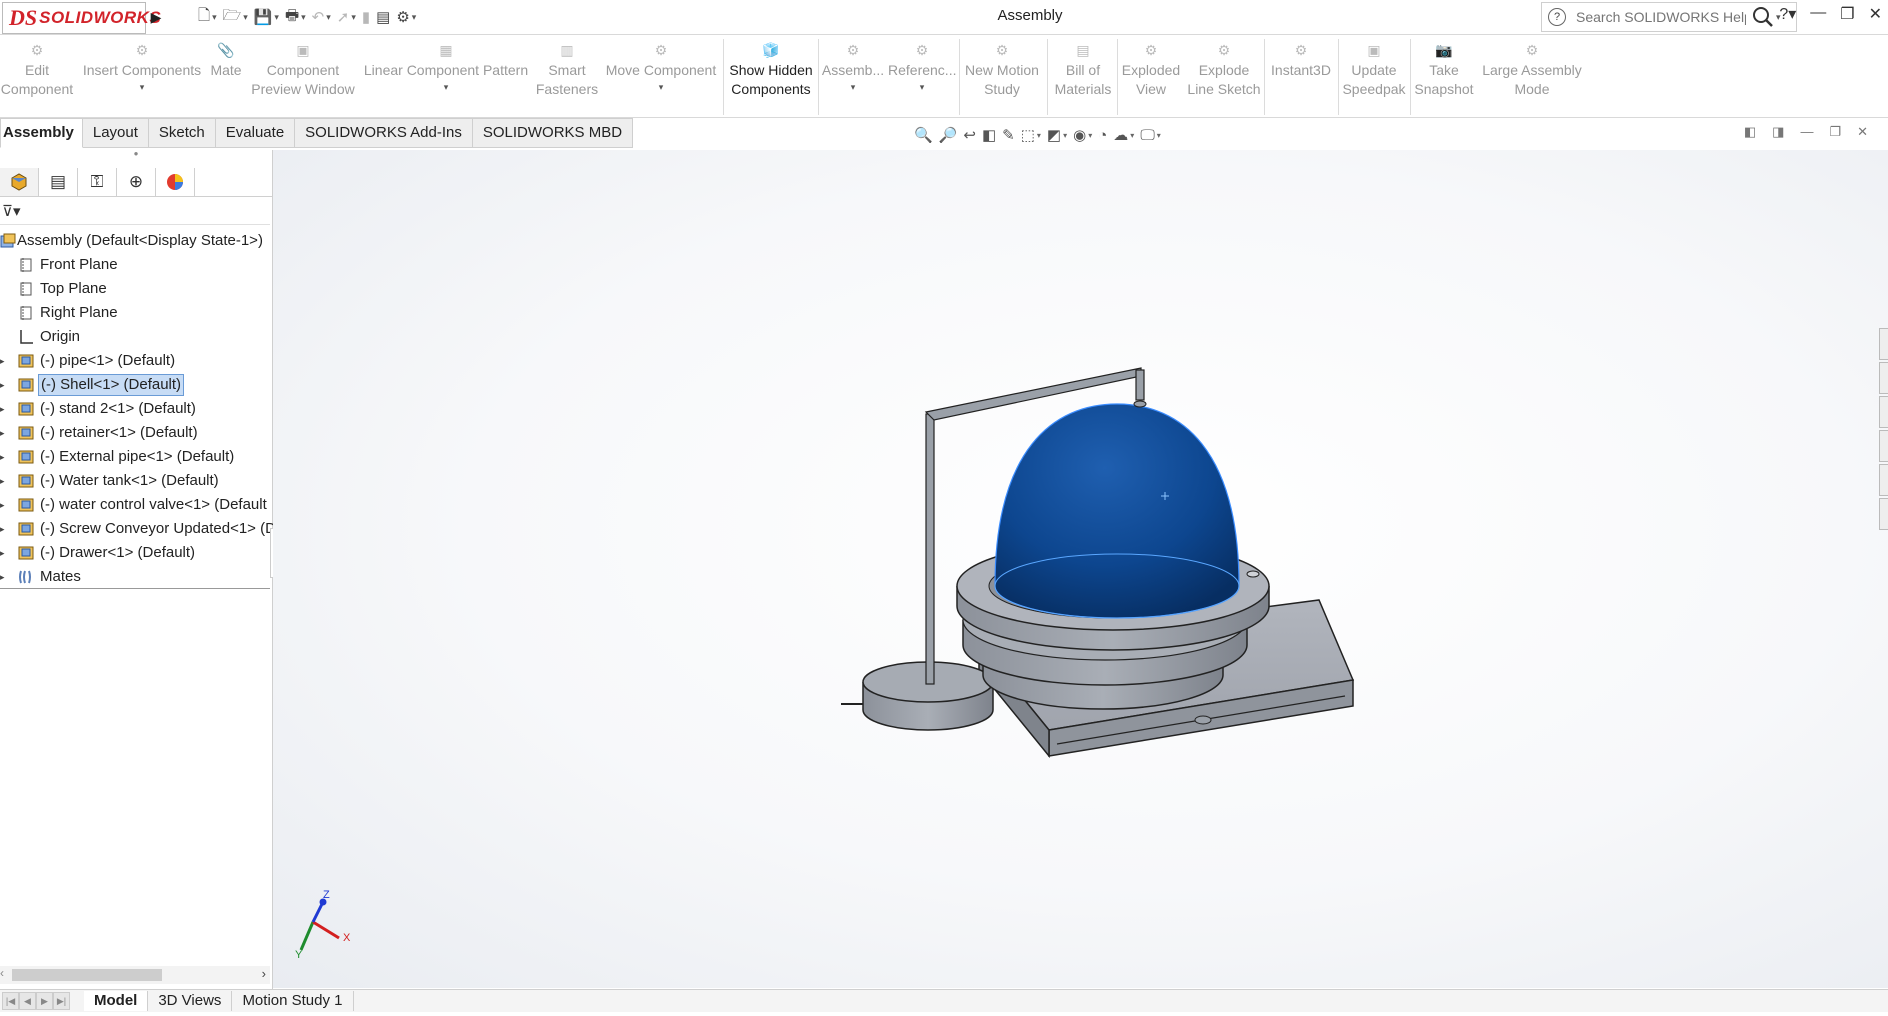 Image resolution: width=1888 pixels, height=1016 pixels. Describe the element at coordinates (1301, 60) in the screenshot. I see `instant3d-button: ⚙ Instant3D` at that location.